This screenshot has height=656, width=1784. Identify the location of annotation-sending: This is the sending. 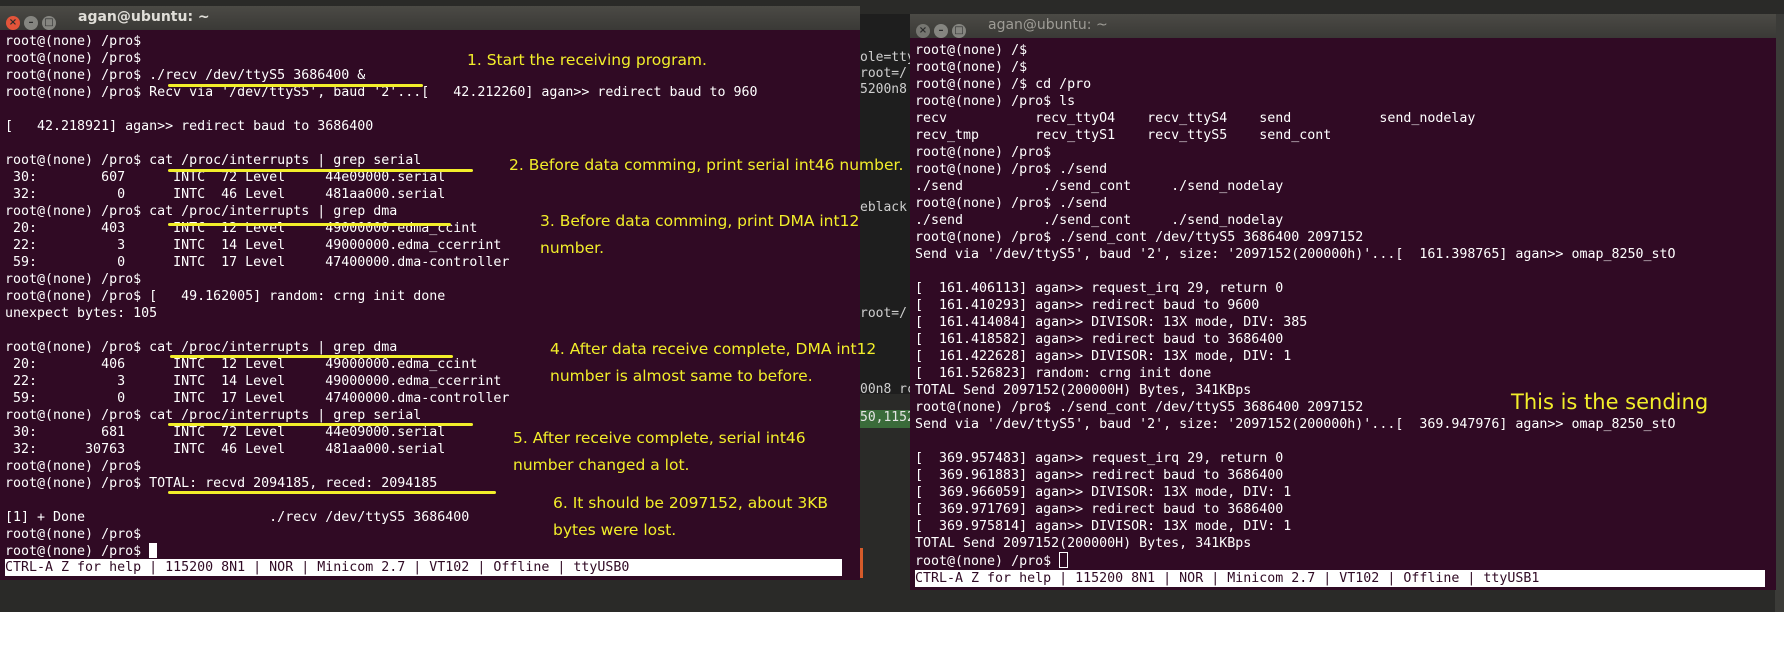
(1610, 402).